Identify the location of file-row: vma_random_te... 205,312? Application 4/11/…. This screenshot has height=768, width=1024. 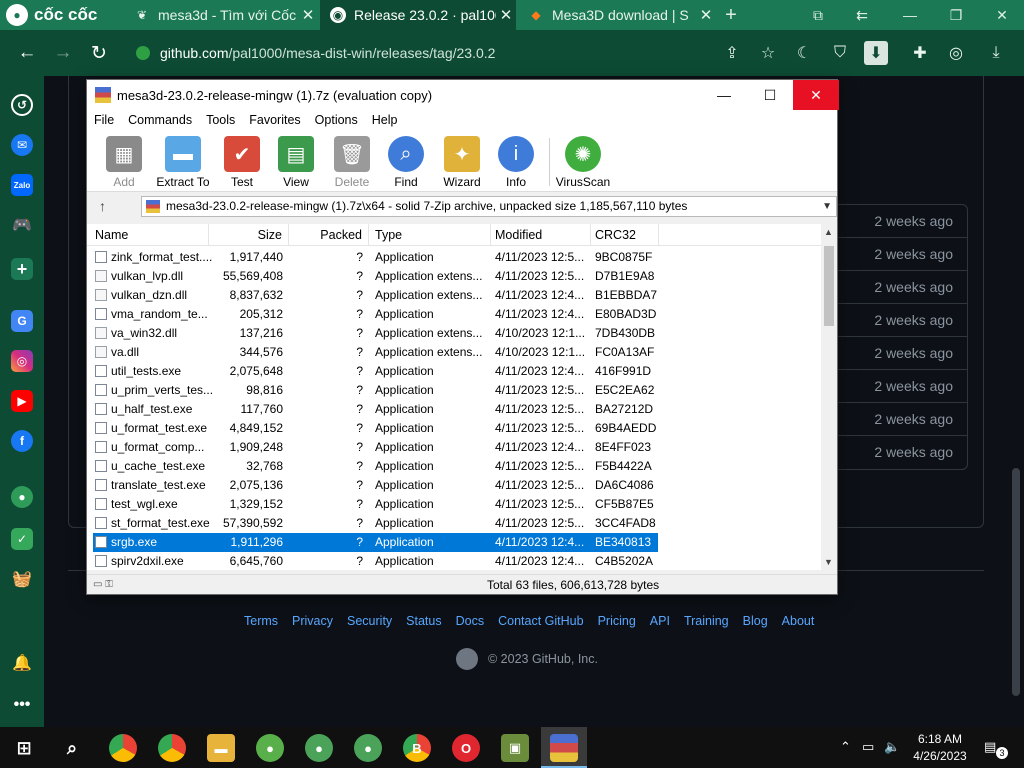
(454, 314).